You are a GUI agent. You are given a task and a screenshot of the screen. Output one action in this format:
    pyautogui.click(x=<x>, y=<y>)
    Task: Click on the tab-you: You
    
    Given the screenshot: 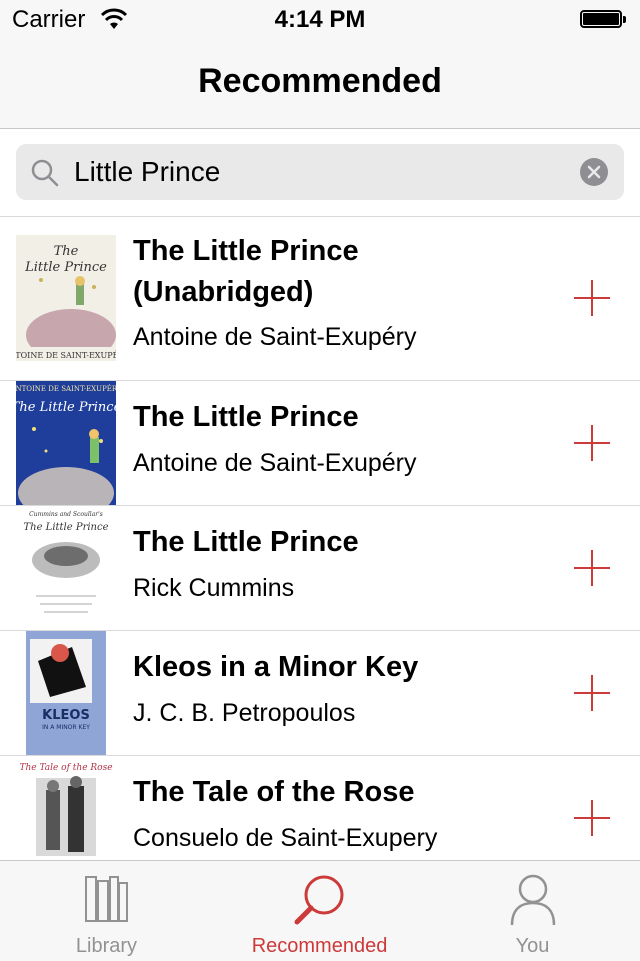 What is the action you would take?
    pyautogui.click(x=532, y=911)
    